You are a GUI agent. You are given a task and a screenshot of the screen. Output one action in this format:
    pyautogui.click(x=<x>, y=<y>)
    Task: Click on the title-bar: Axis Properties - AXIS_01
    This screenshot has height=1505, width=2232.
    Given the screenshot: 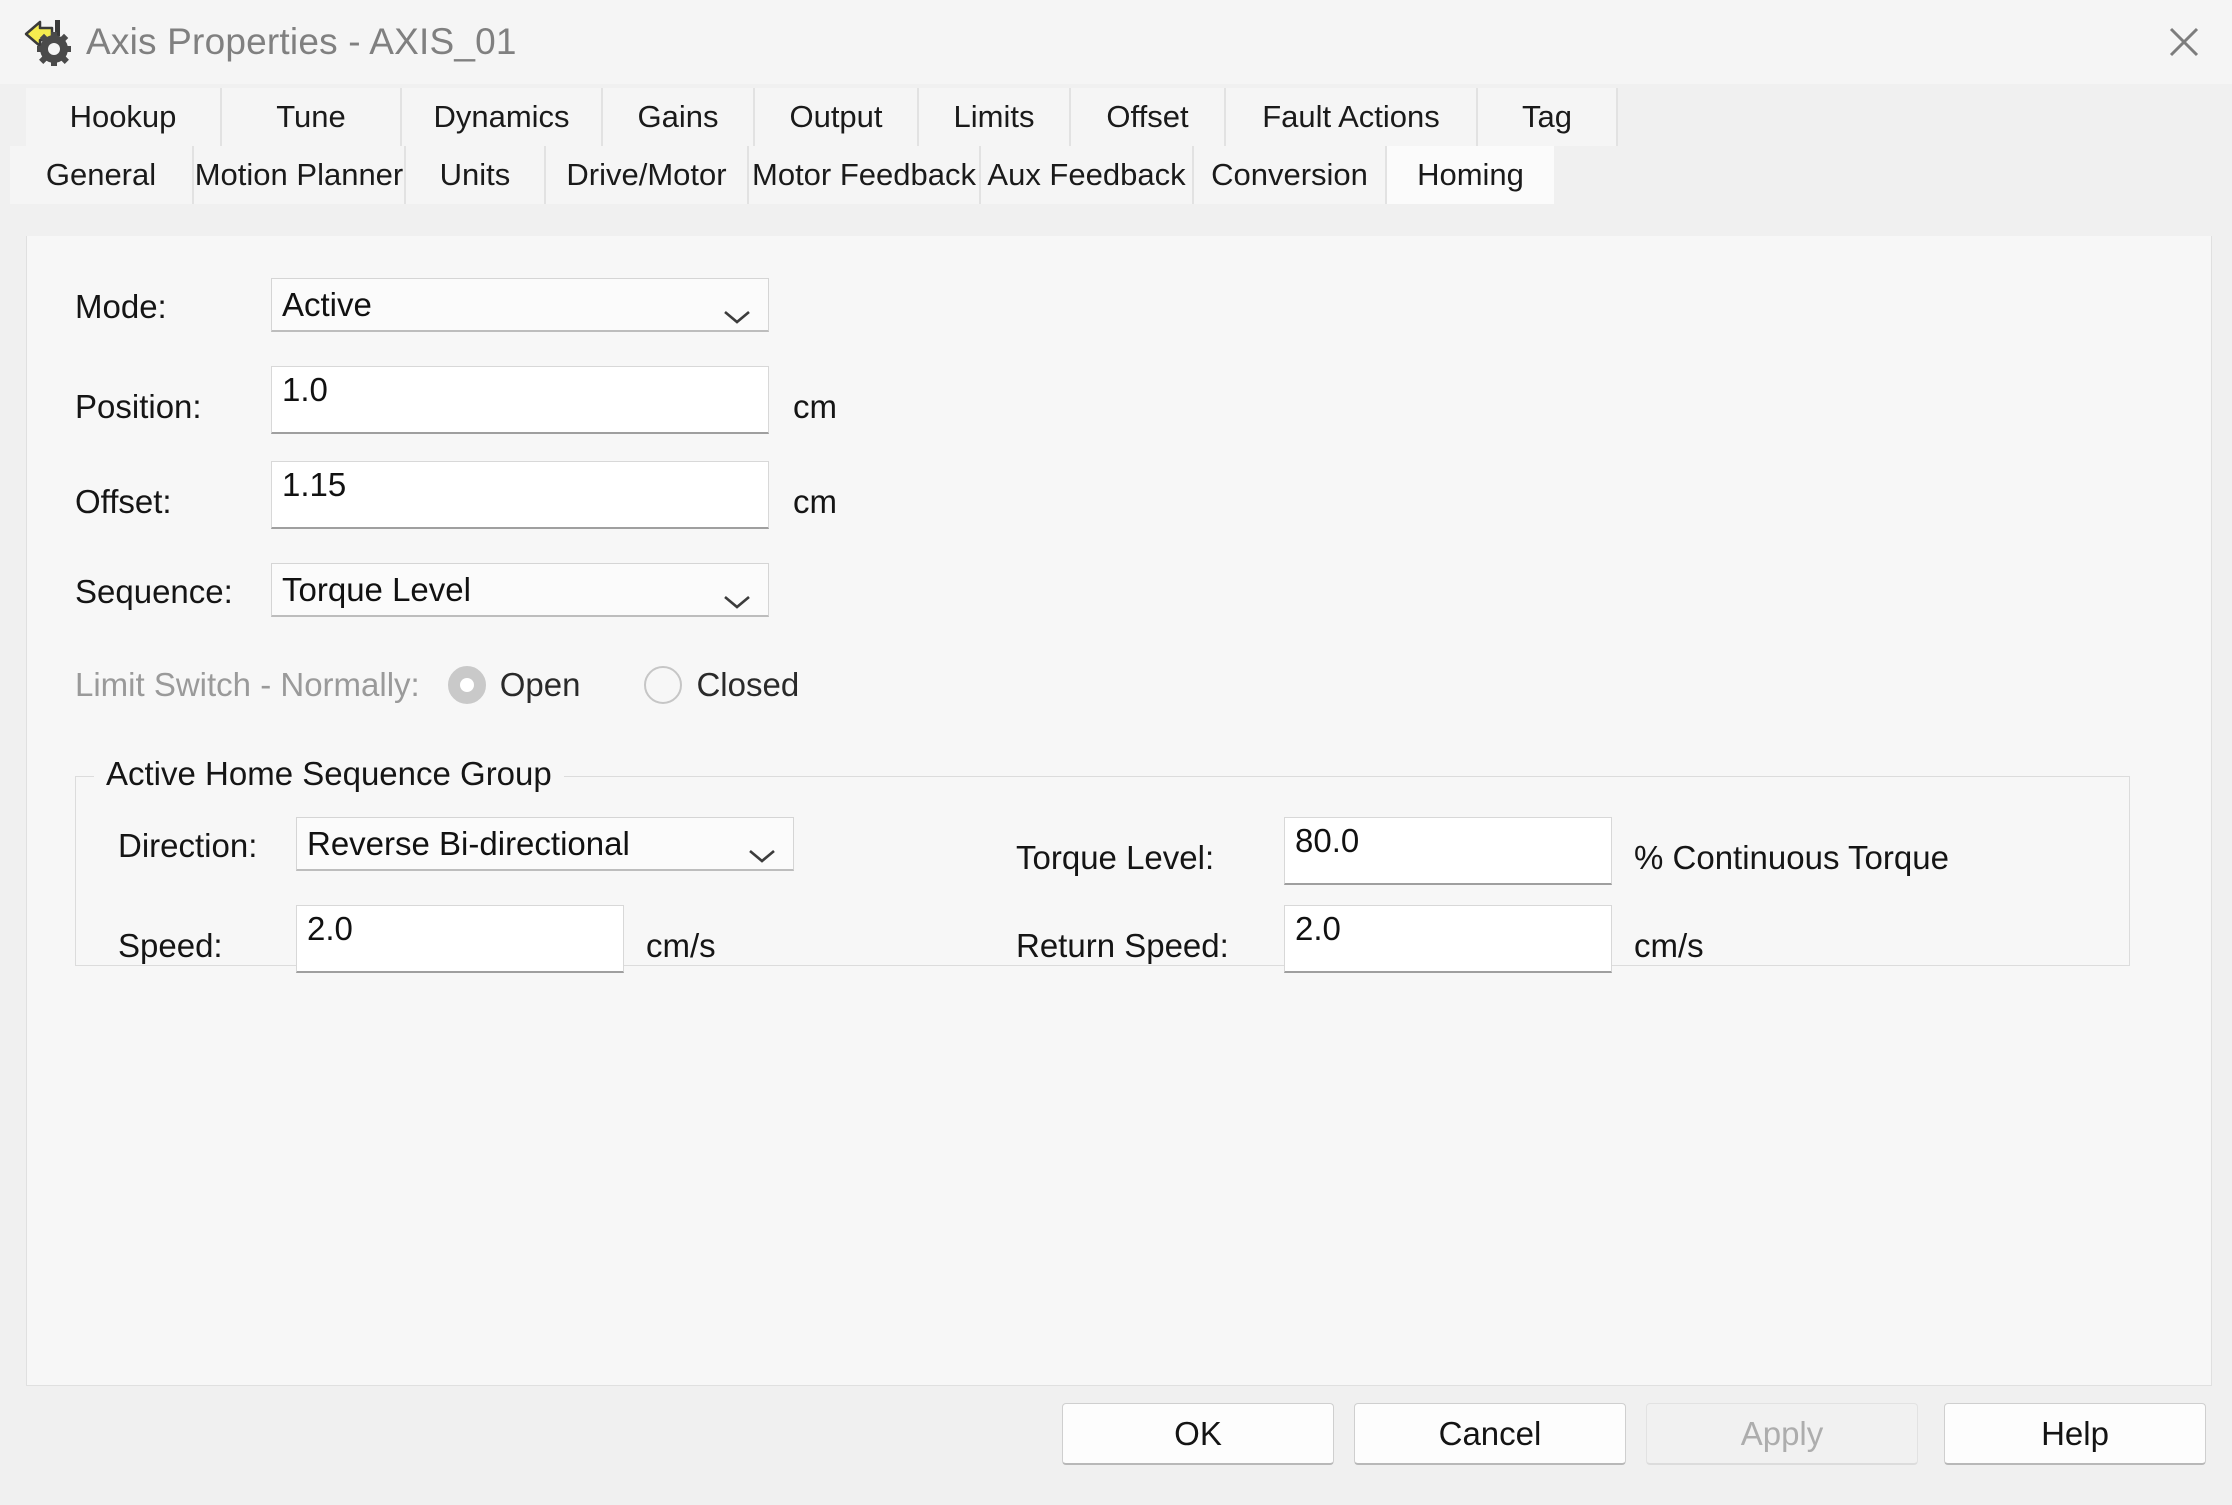 What is the action you would take?
    pyautogui.click(x=1116, y=42)
    